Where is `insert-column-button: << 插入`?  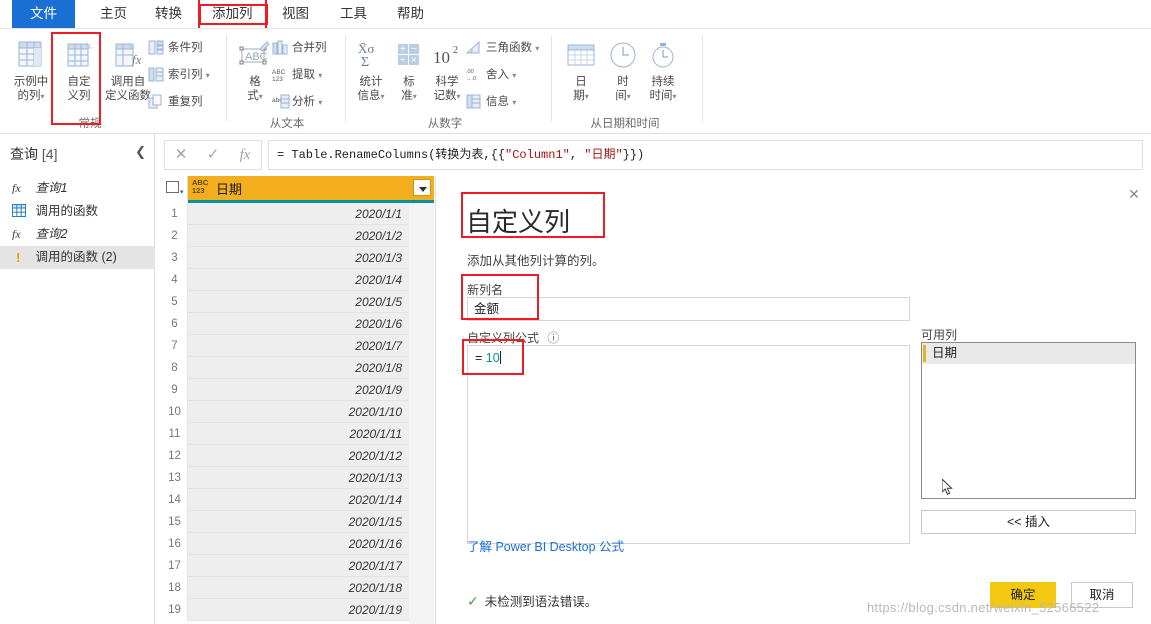
insert-column-button: << 插入 is located at coordinates (1028, 522).